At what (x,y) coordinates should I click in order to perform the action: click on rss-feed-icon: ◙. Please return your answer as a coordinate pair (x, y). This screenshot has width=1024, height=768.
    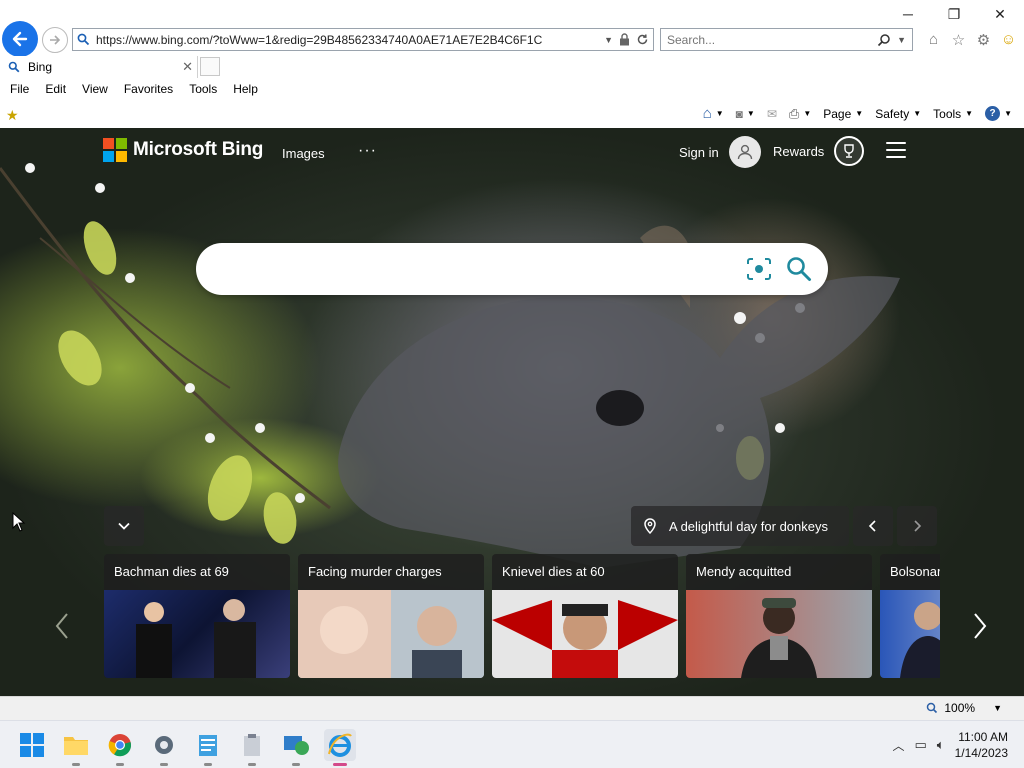
    Looking at the image, I should click on (739, 113).